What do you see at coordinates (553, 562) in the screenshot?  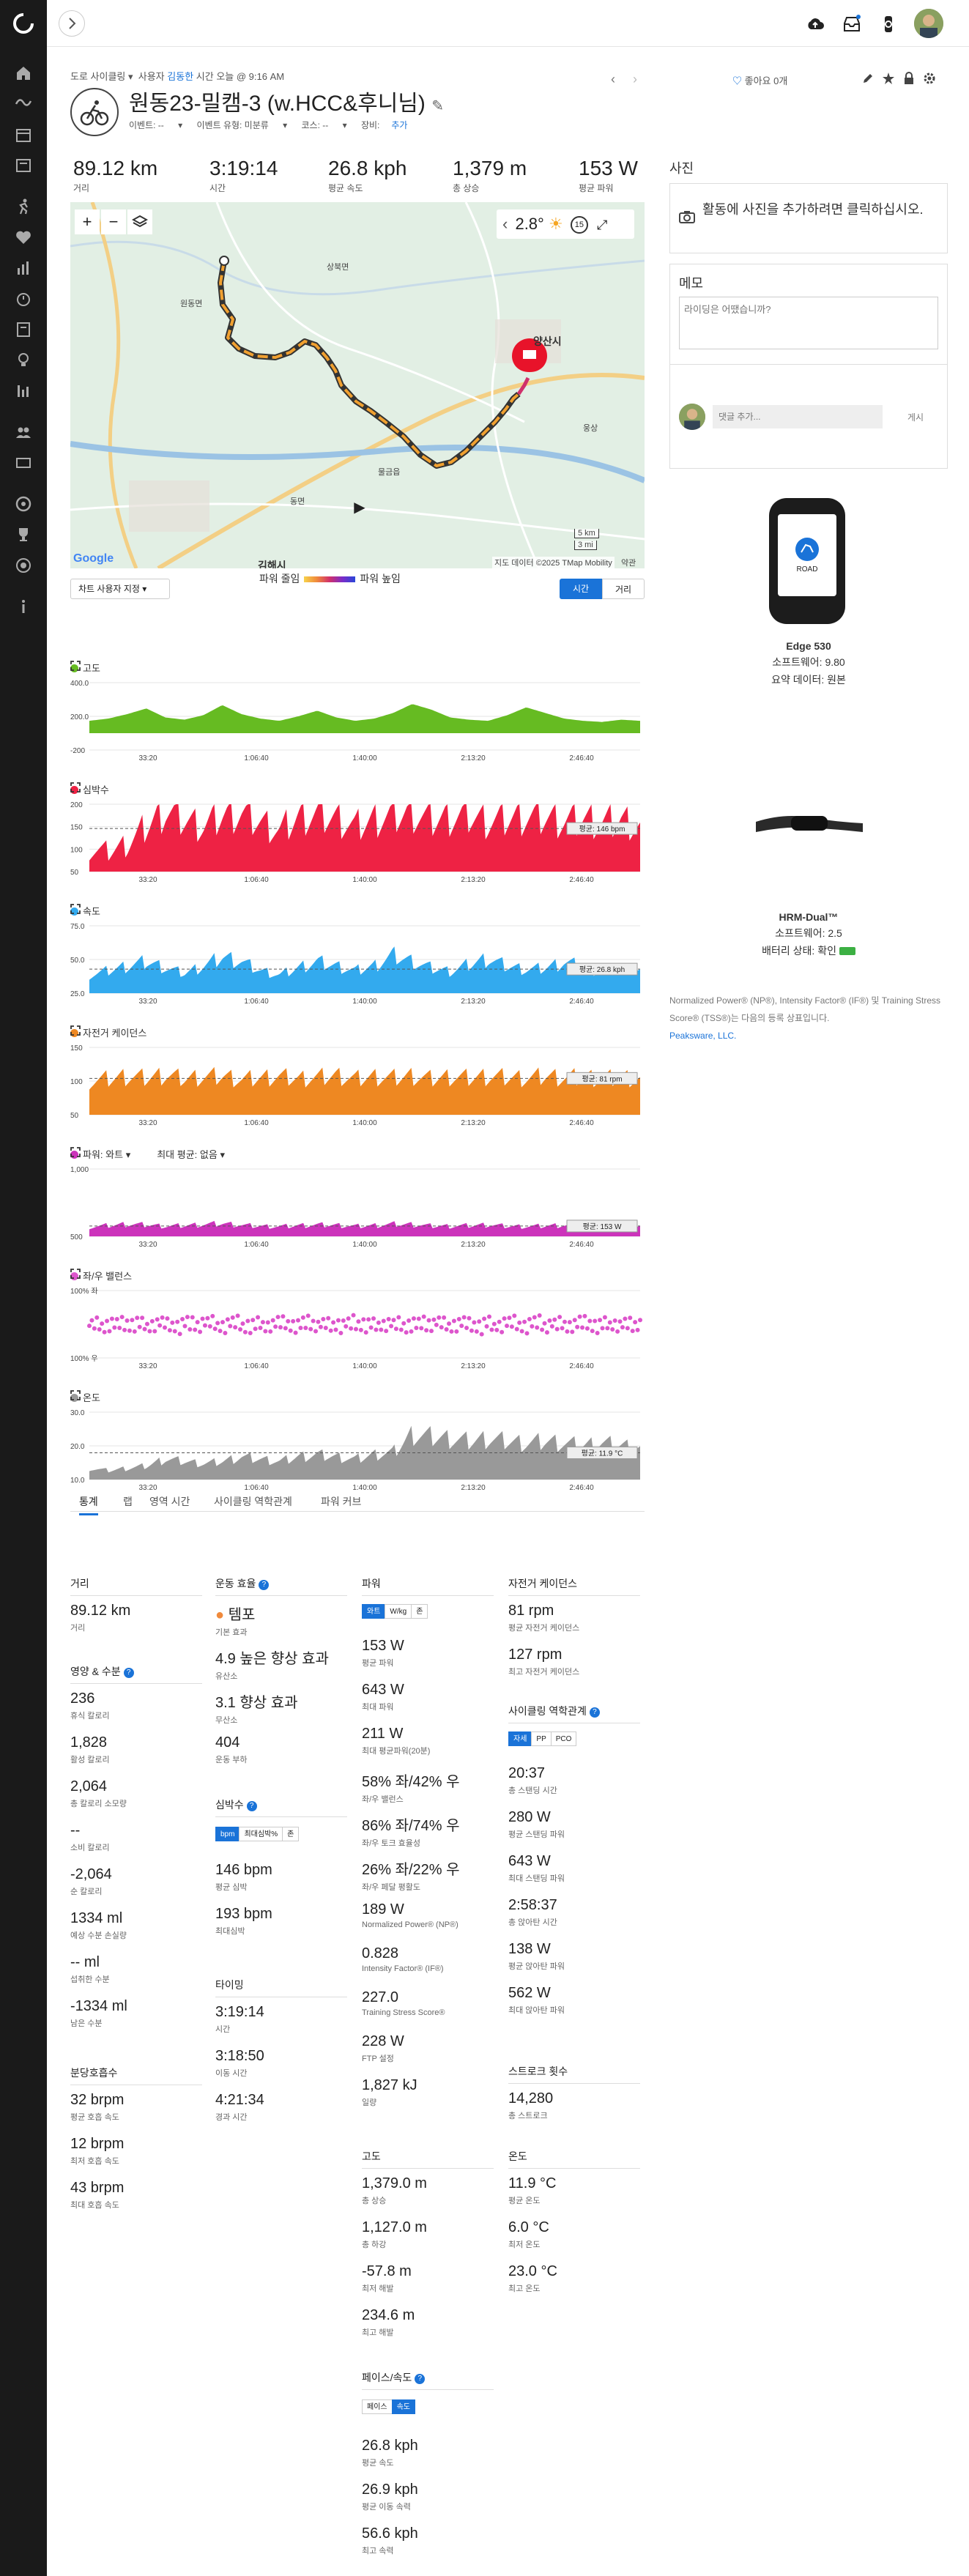 I see `map-attribution: 지도 데이터 ©2025 TMap Mobility` at bounding box center [553, 562].